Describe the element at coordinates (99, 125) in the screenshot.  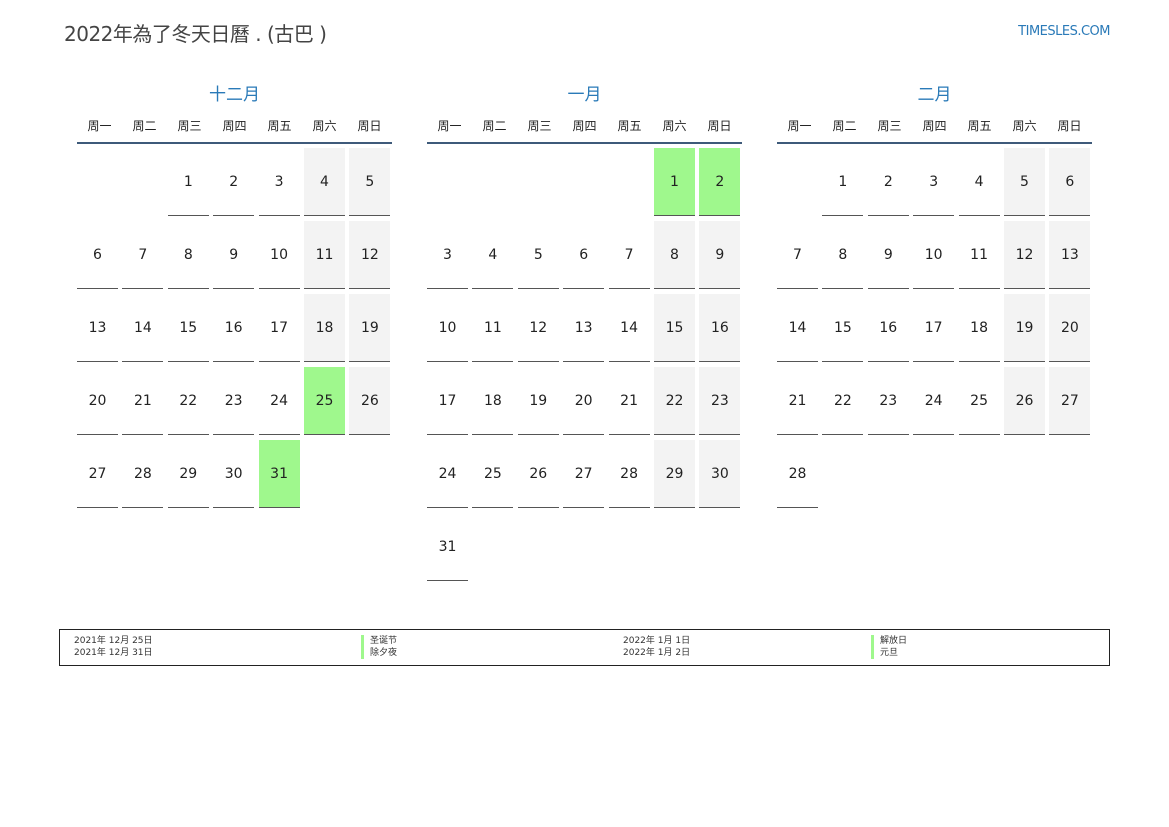
I see `weekday-label: 周一` at that location.